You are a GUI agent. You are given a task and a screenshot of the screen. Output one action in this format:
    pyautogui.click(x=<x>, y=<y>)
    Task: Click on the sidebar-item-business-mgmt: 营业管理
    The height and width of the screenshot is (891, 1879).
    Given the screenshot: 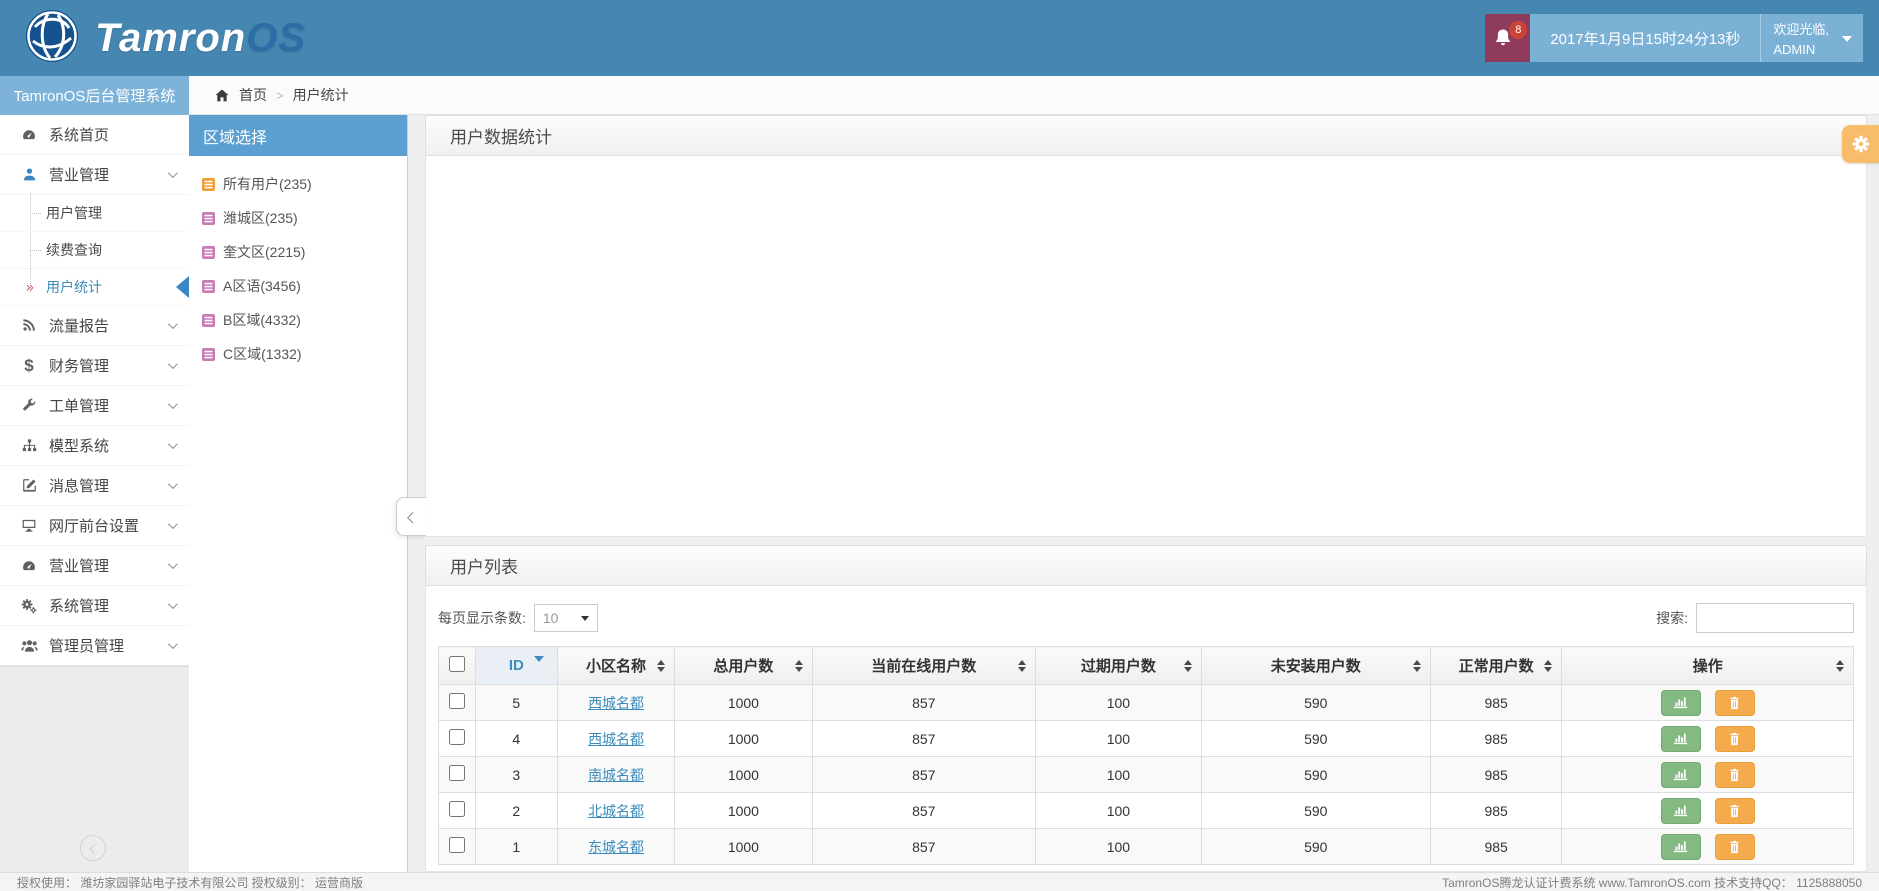 What is the action you would take?
    pyautogui.click(x=94, y=175)
    